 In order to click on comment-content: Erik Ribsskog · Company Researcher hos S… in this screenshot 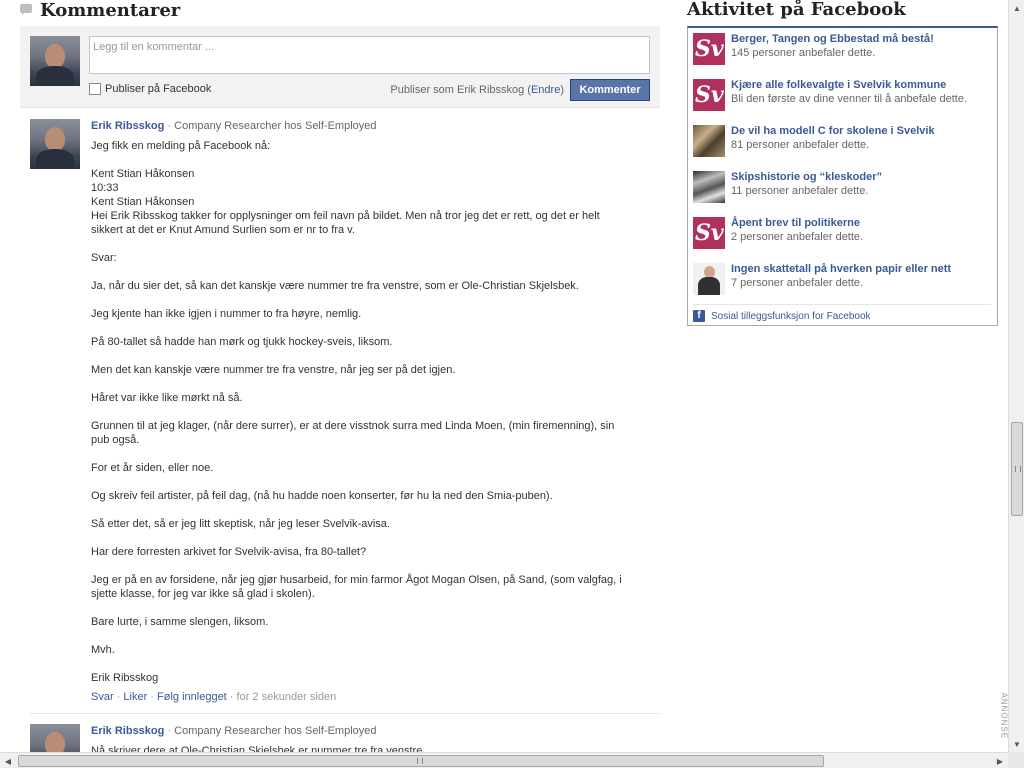, I will do `click(361, 738)`.